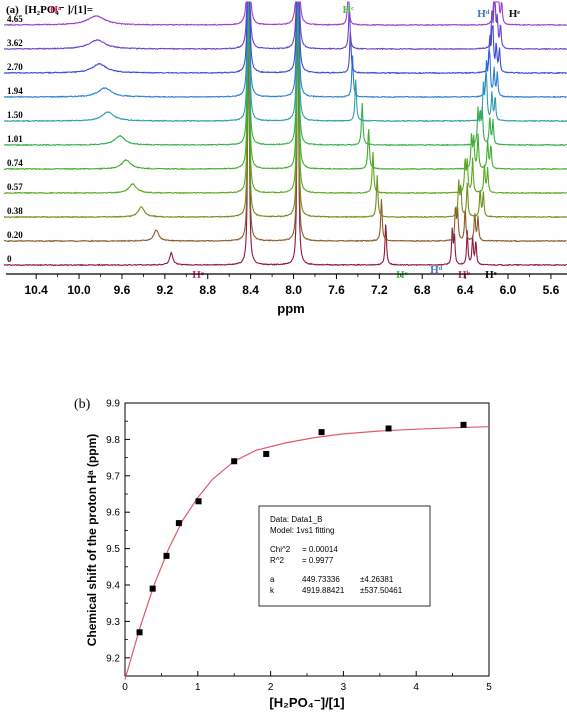  Describe the element at coordinates (336, 290) in the screenshot. I see `ppm-tick-label: 7.6` at that location.